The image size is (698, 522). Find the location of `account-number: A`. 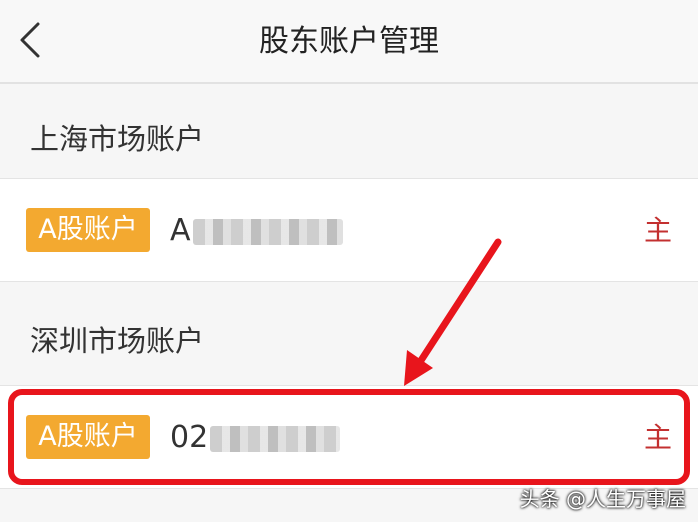

account-number: A is located at coordinates (256, 231).